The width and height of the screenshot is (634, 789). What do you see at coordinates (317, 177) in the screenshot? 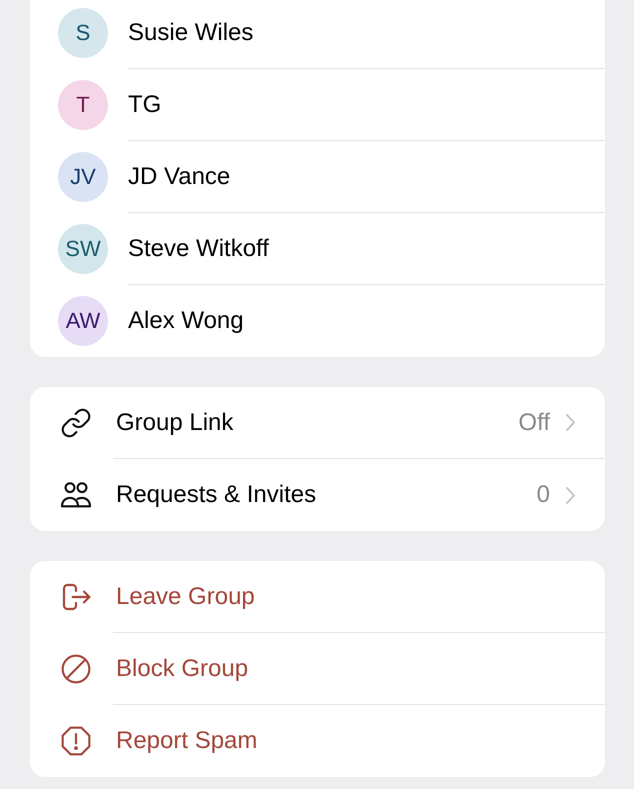
I see `member-item: JV JD Vance` at bounding box center [317, 177].